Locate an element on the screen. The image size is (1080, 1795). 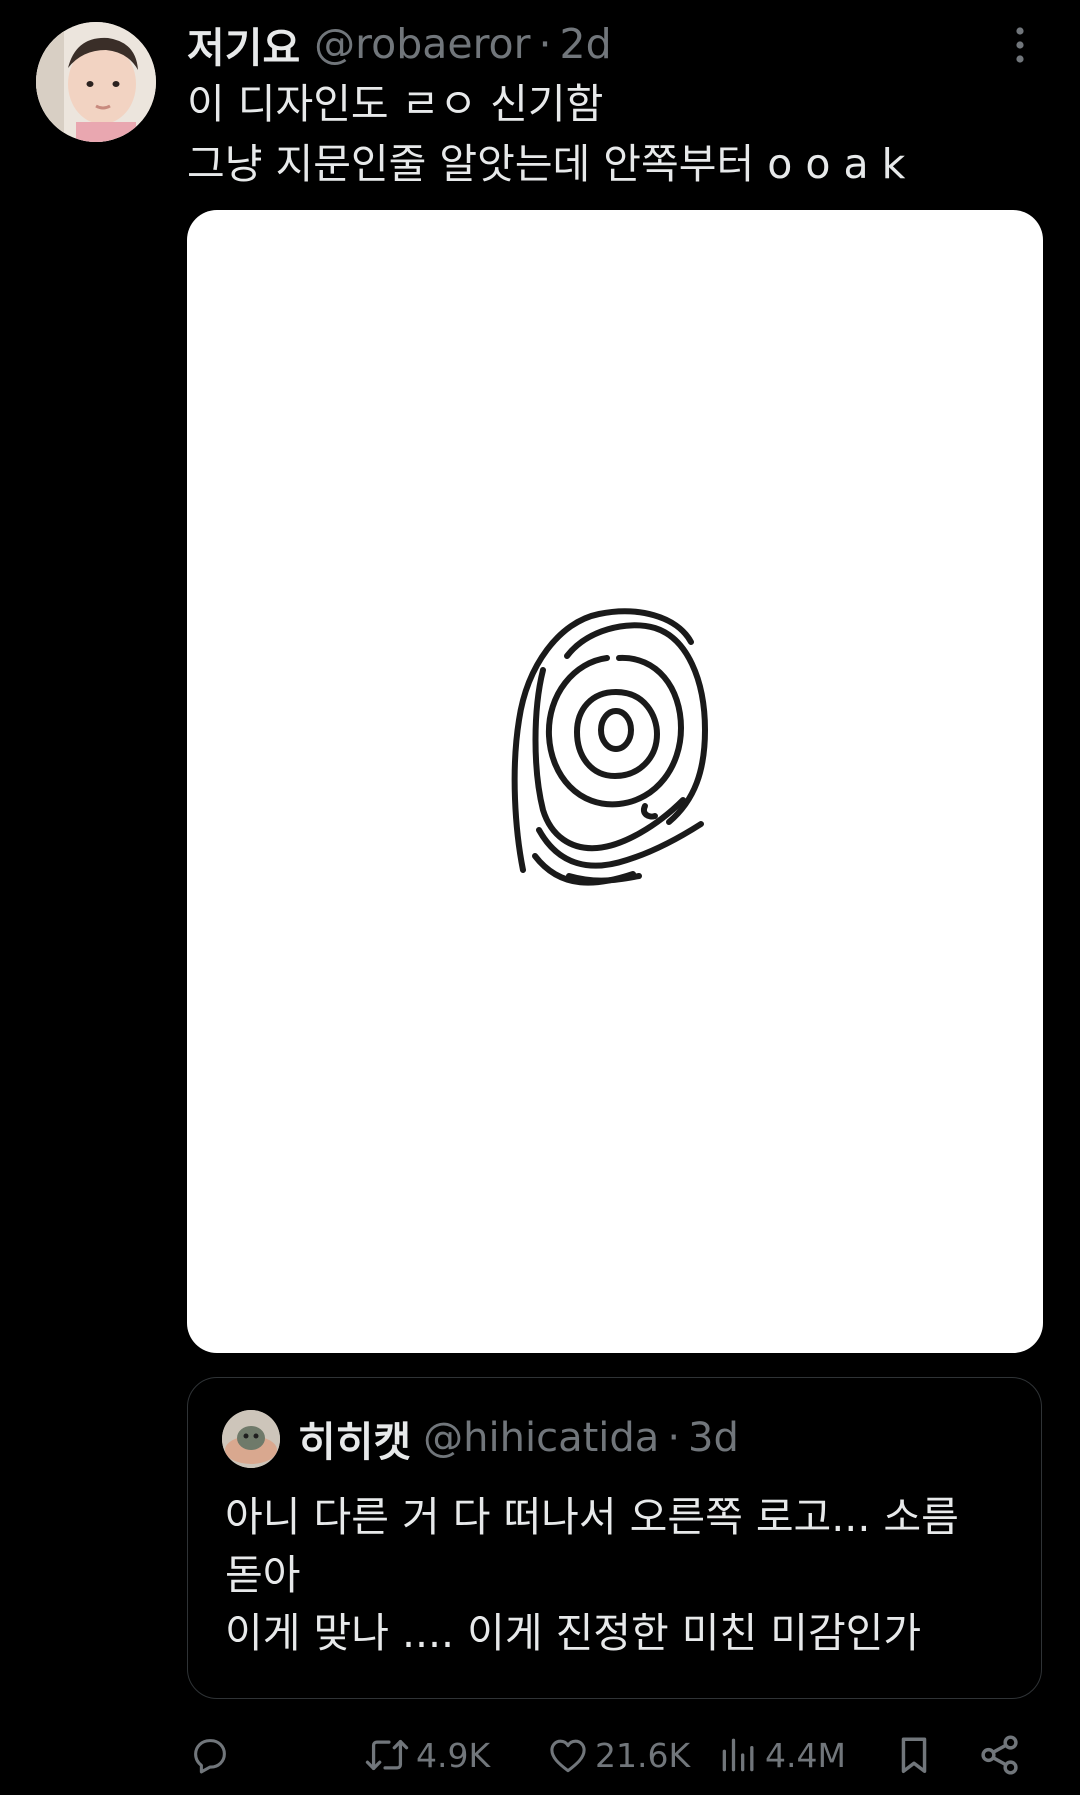
like-count: 21.6K is located at coordinates (643, 1755).